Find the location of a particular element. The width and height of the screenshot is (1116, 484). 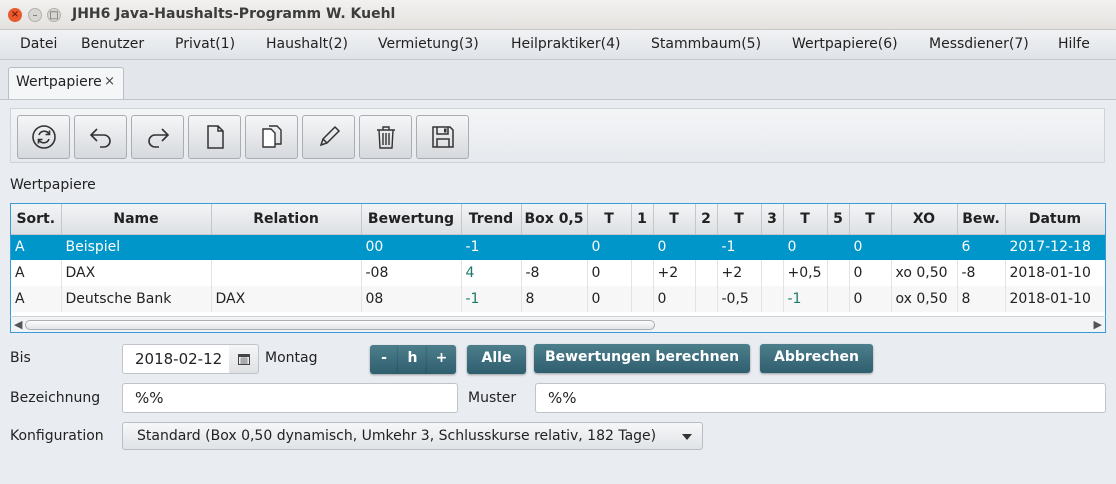

menu-heilpraktiker: Heilpraktiker(4) is located at coordinates (565, 44).